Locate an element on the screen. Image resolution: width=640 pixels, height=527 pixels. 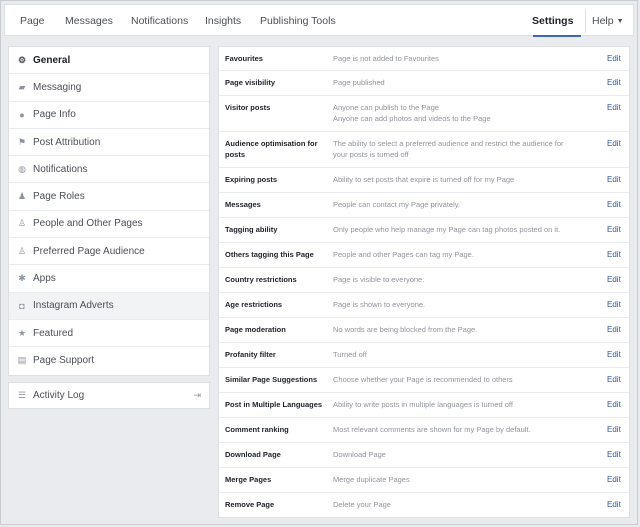
nav-insights: Insights is located at coordinates (223, 21).